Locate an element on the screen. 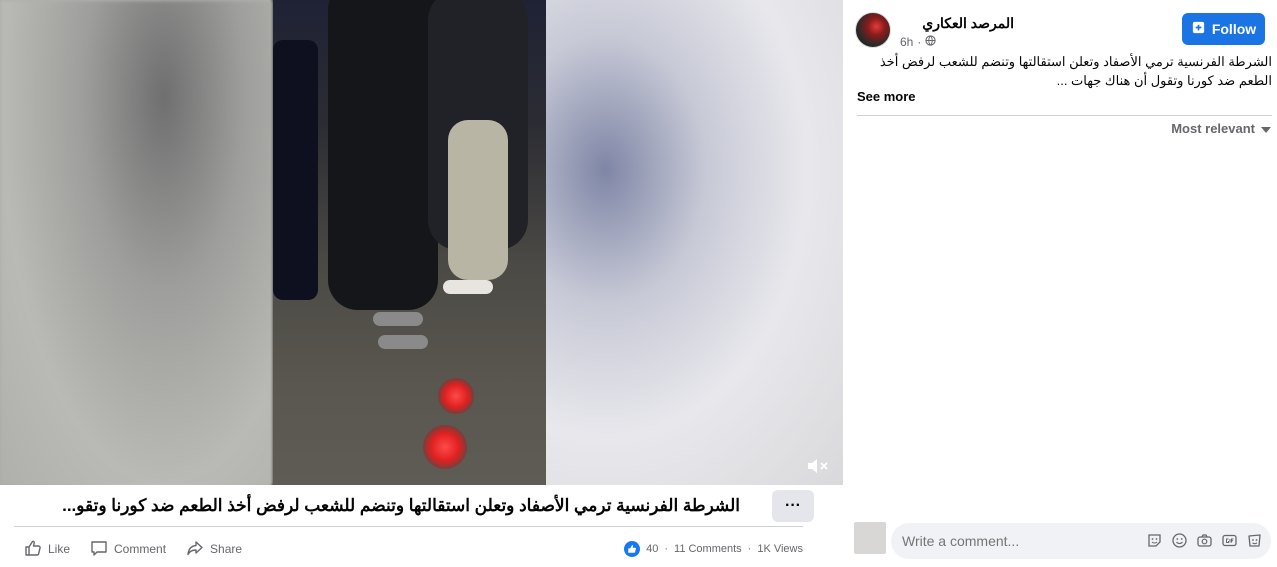  author-name: المرصد العكاري is located at coordinates (968, 23).